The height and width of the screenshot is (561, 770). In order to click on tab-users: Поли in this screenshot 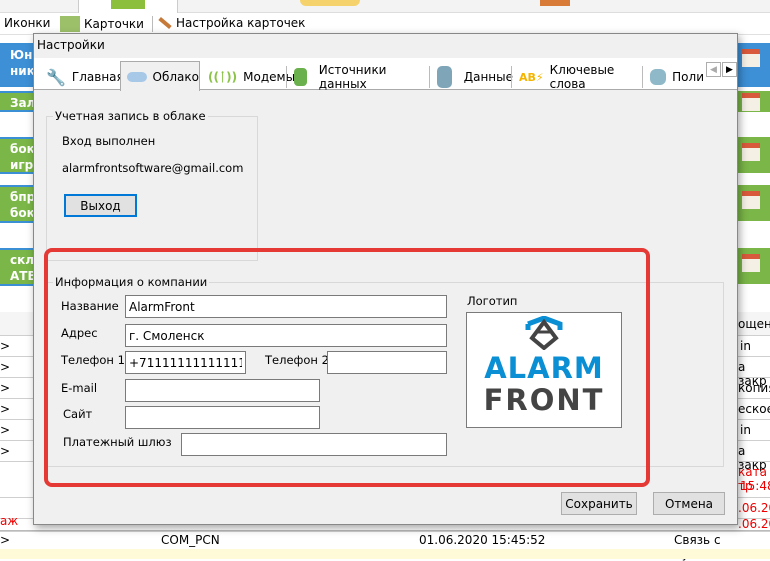, I will do `click(674, 77)`.